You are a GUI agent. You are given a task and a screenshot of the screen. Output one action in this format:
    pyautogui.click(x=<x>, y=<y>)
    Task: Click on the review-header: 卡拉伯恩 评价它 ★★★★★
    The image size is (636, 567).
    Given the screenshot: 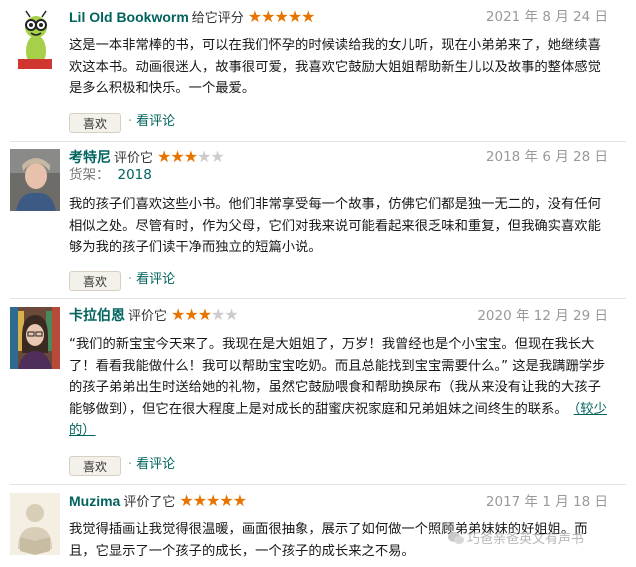 What is the action you would take?
    pyautogui.click(x=154, y=315)
    